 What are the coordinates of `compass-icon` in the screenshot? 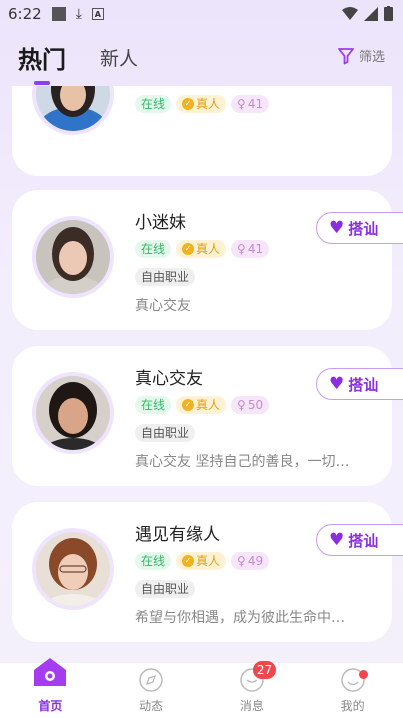 It's located at (151, 680).